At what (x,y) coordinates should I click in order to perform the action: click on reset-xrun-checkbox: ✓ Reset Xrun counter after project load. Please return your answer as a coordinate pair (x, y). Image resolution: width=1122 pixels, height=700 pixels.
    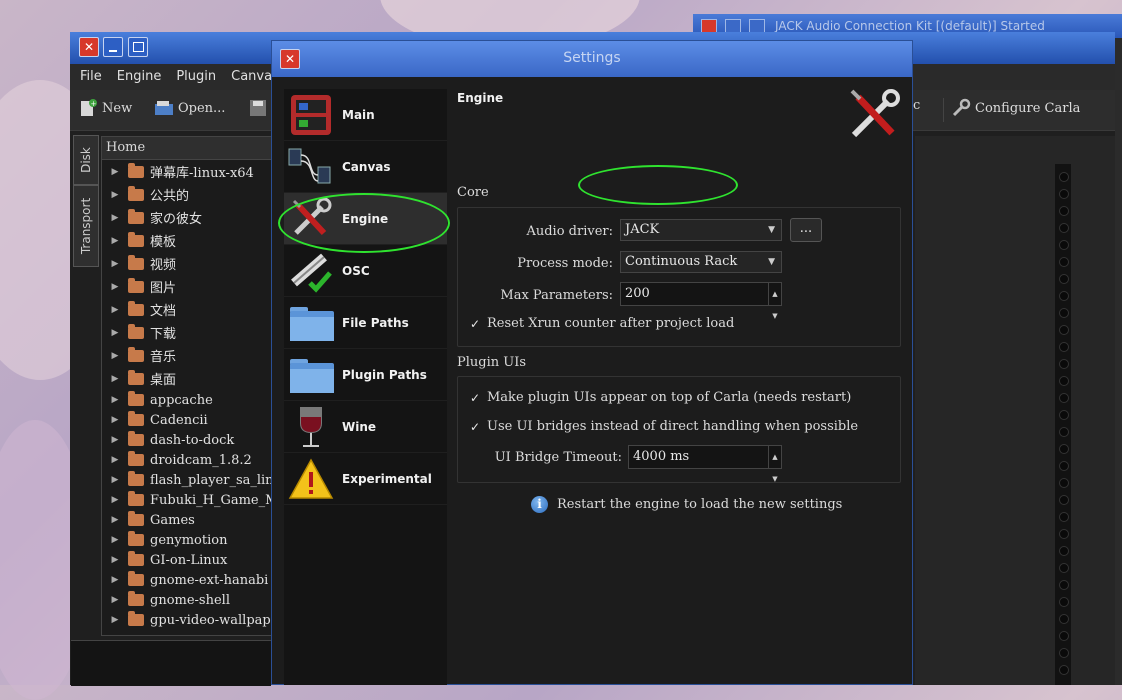
    Looking at the image, I should click on (601, 323).